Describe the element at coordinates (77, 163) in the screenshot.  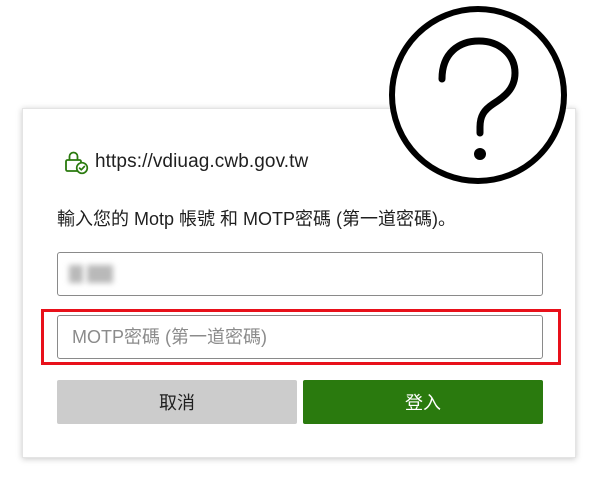
I see `lock-check-icon` at that location.